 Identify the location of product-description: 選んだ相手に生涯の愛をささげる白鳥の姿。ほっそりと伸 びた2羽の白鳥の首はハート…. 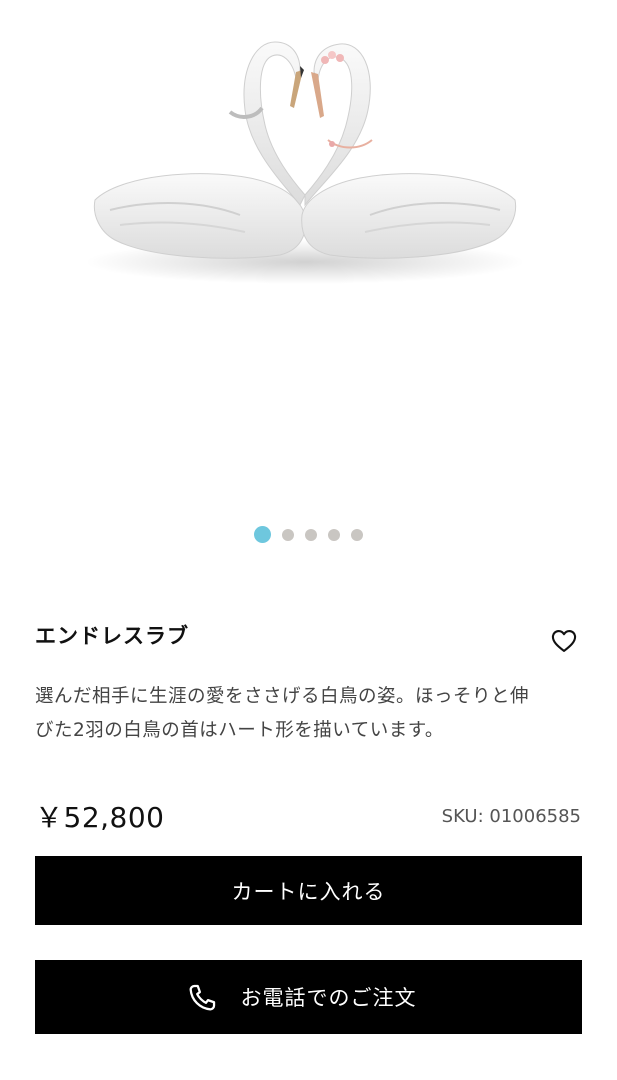
(310, 714).